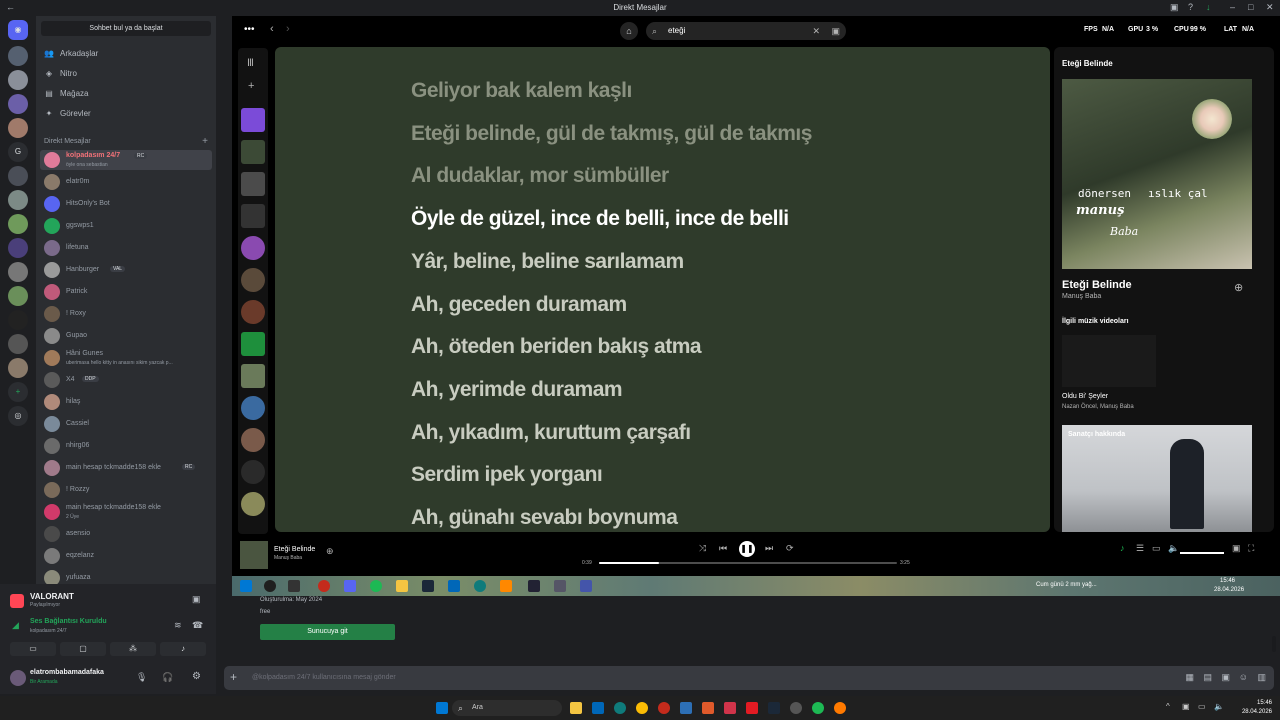 The image size is (1280, 720). What do you see at coordinates (197, 625) in the screenshot?
I see `disconnect-icon: ☎` at bounding box center [197, 625].